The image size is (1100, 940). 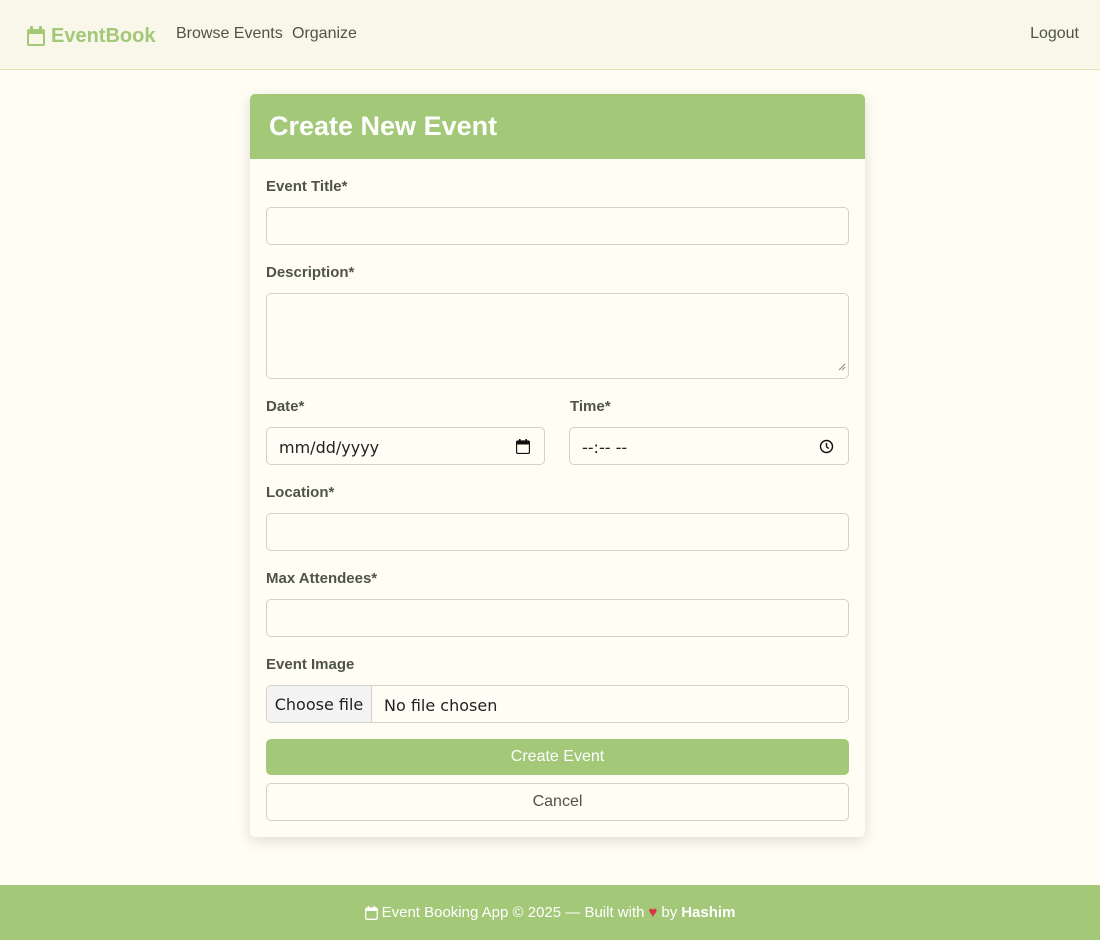 I want to click on create-event-button: Create Event, so click(x=557, y=757).